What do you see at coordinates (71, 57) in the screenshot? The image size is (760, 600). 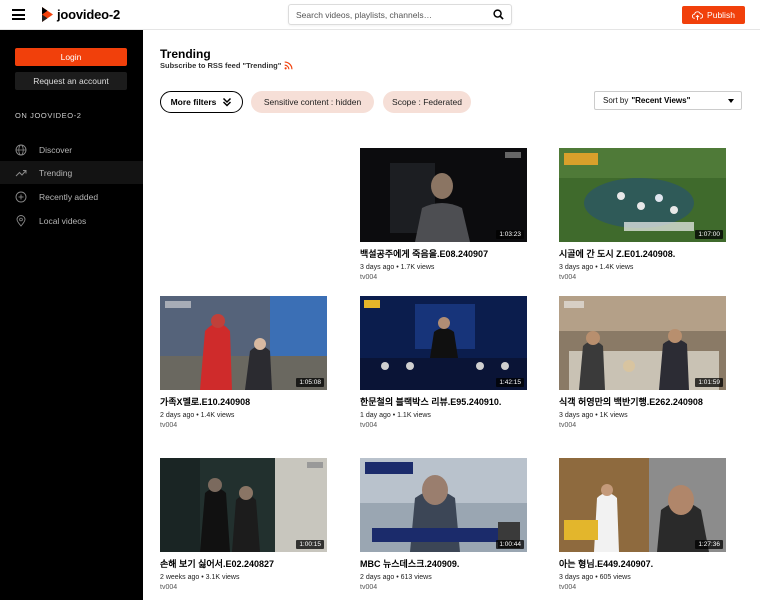 I see `login-button: Login` at bounding box center [71, 57].